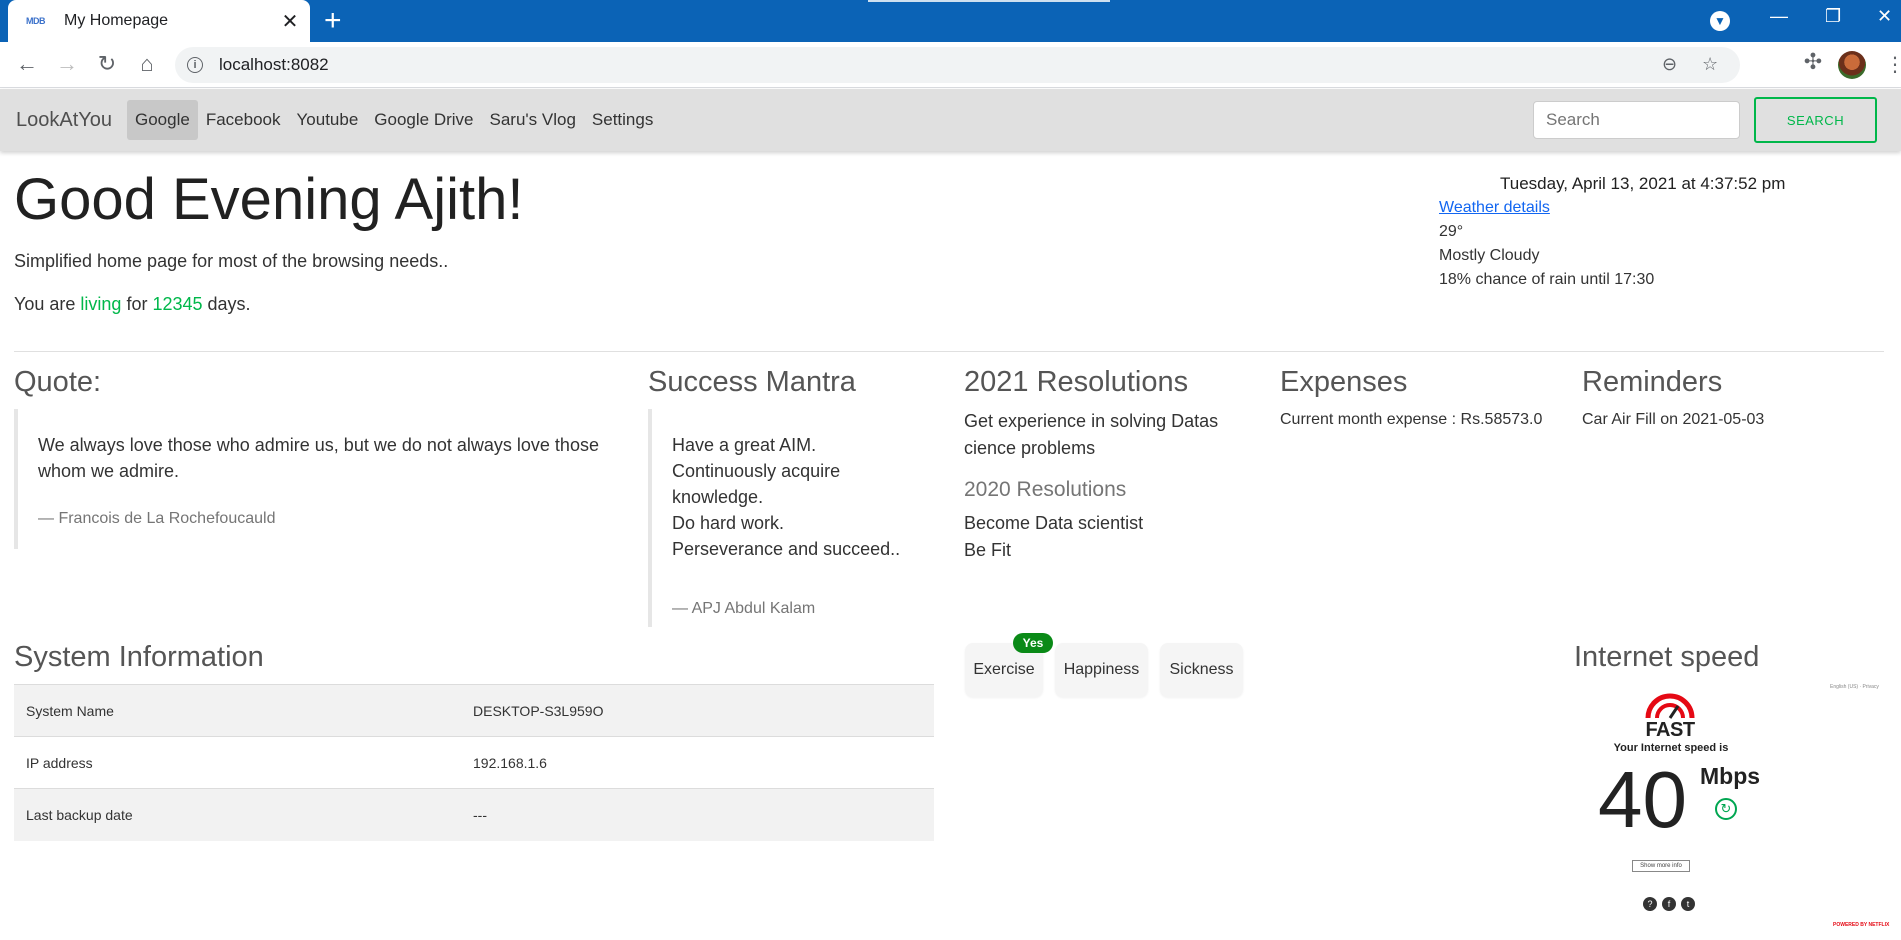 This screenshot has height=940, width=1901. I want to click on mantra-line: Perseverance and succeed.., so click(786, 549).